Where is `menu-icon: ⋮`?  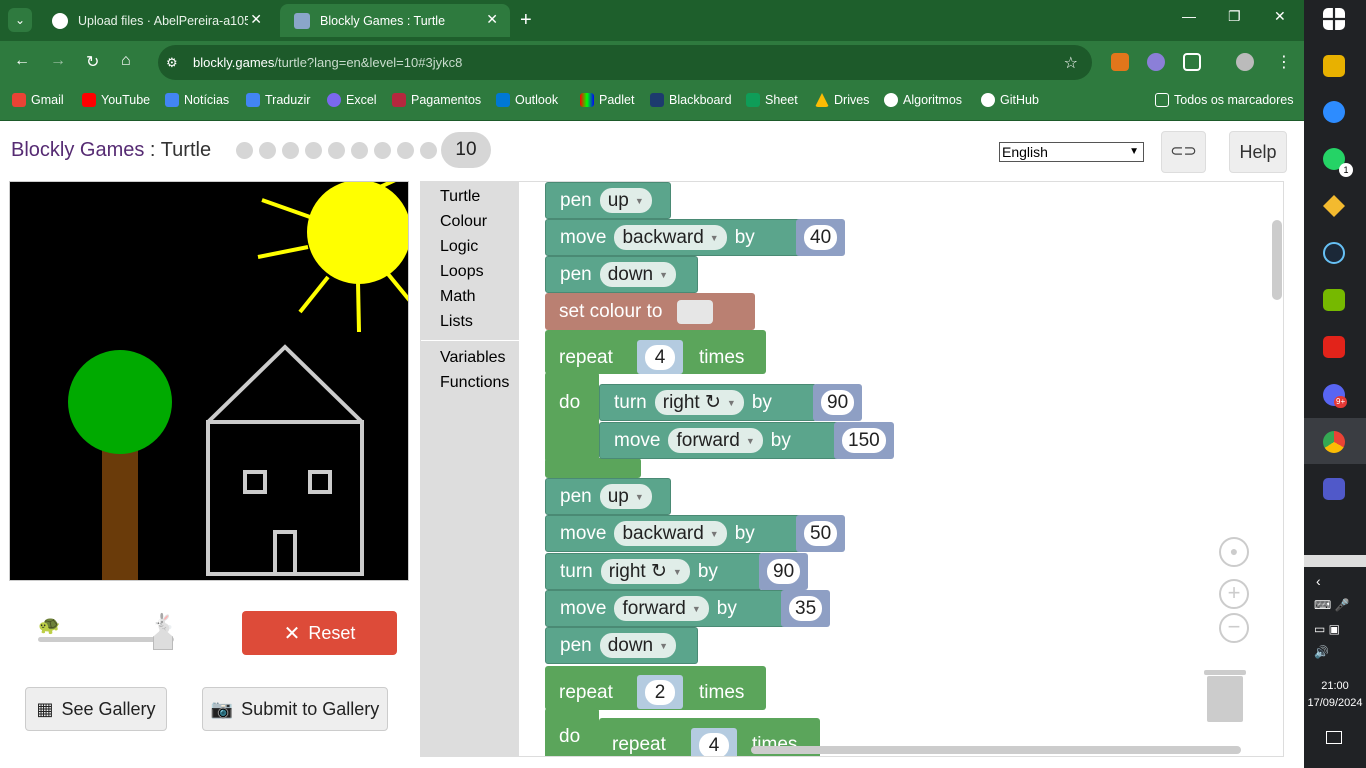 menu-icon: ⋮ is located at coordinates (1284, 62).